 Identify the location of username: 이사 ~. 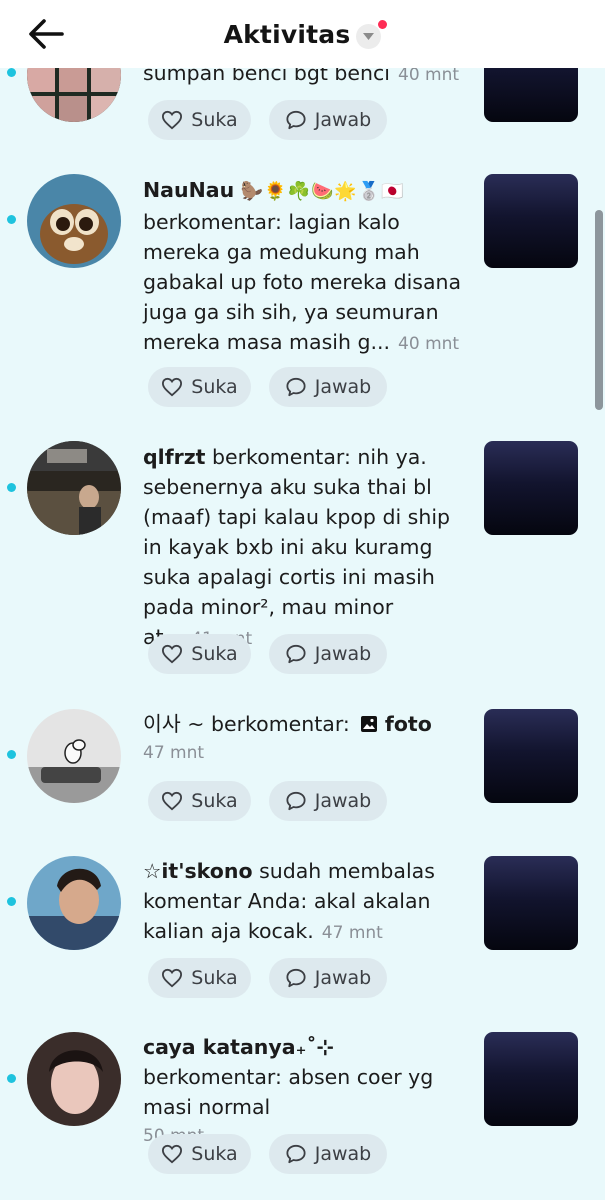
(173, 724).